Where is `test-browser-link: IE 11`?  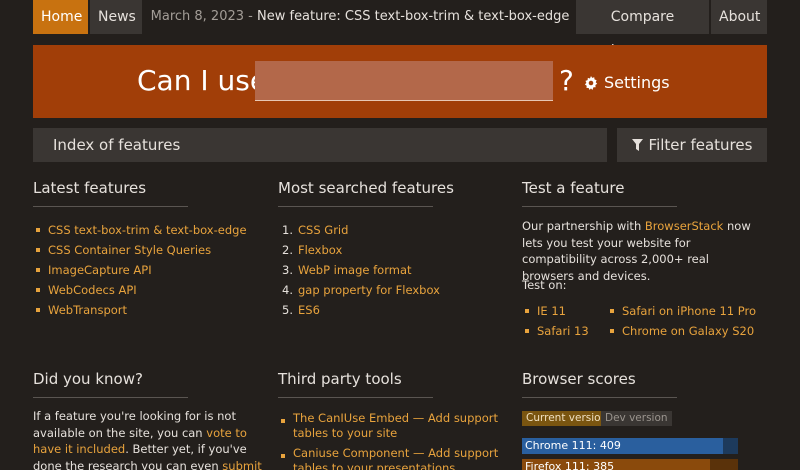 test-browser-link: IE 11 is located at coordinates (551, 311).